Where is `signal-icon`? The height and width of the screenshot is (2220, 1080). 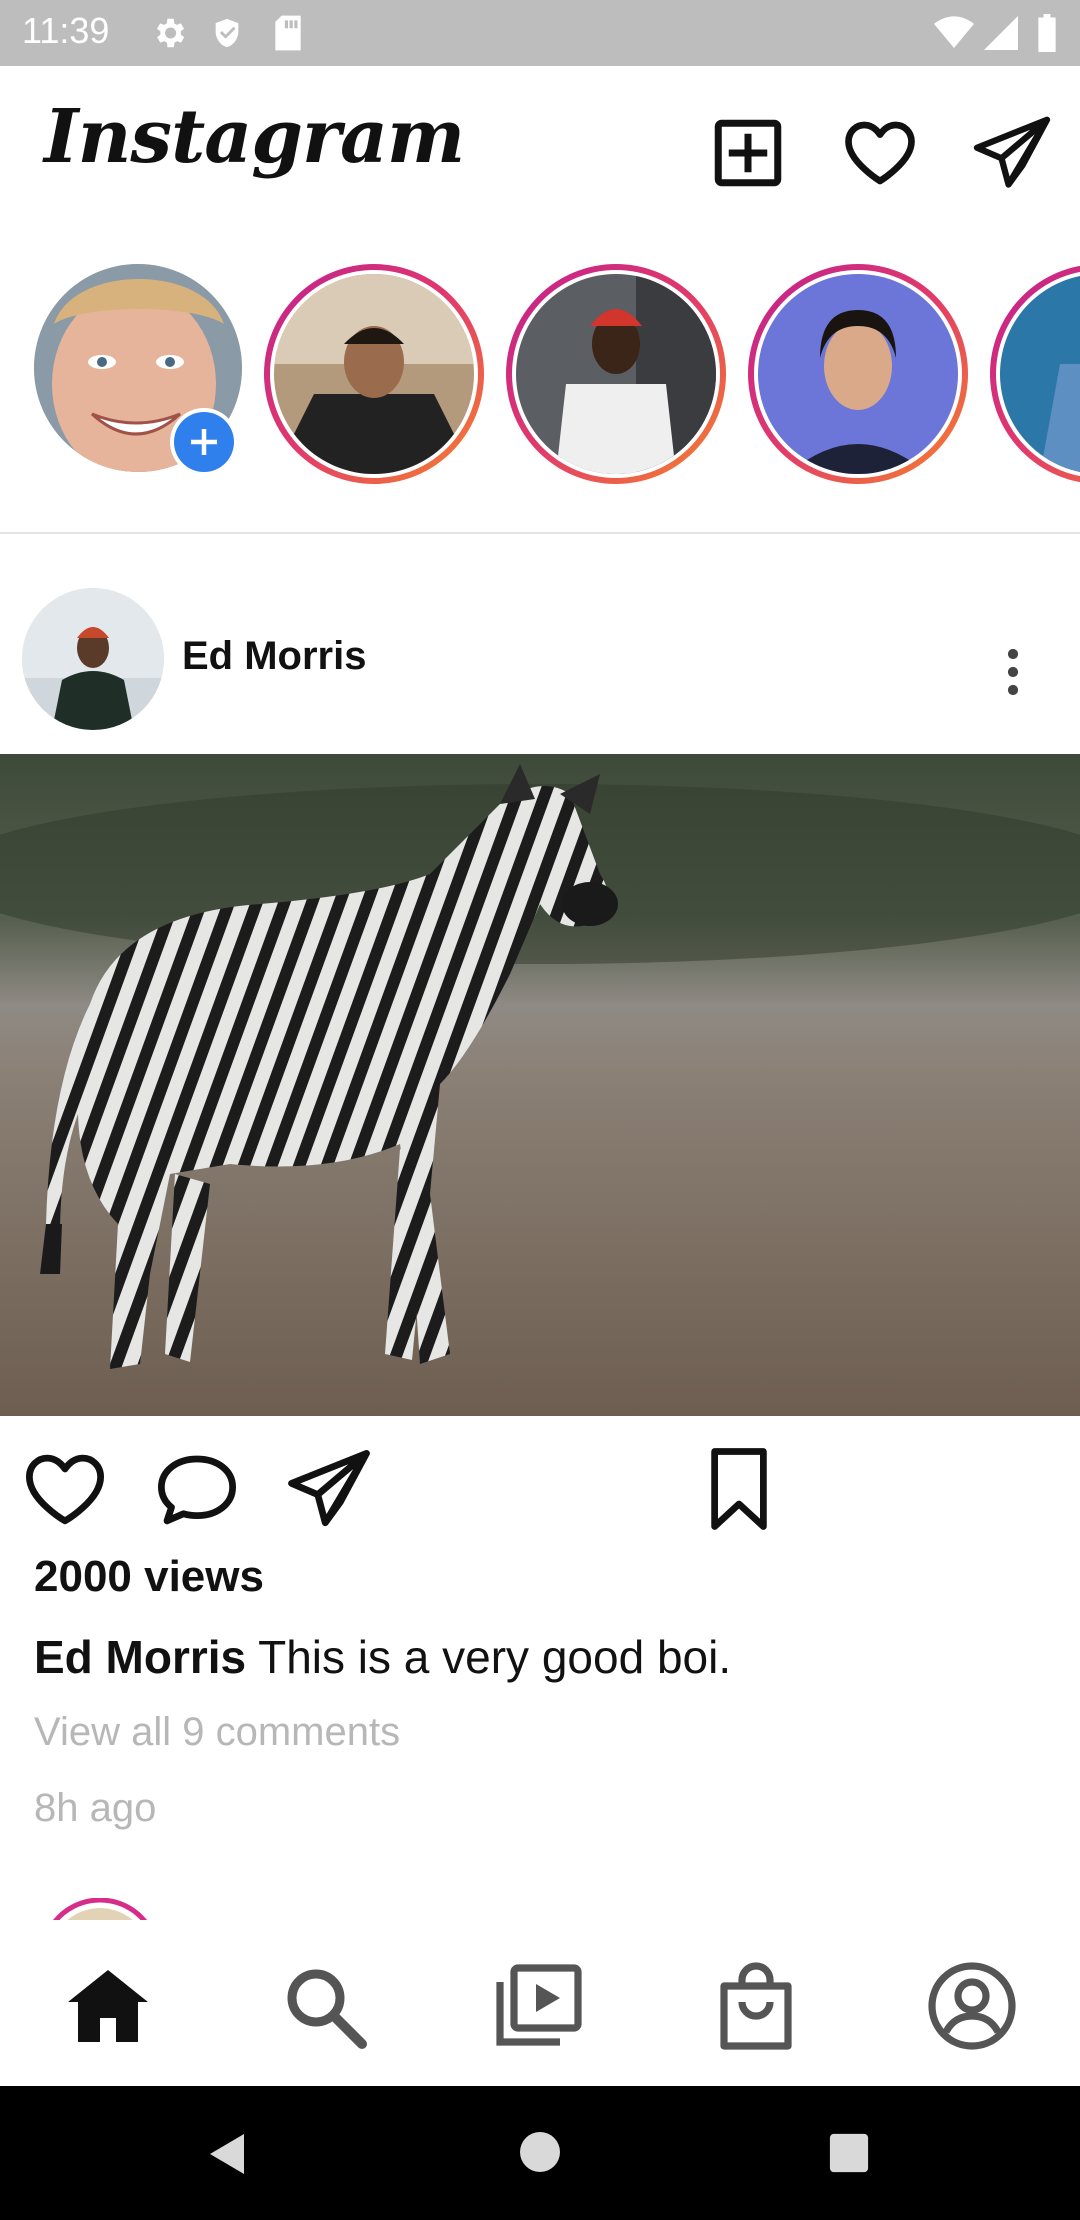 signal-icon is located at coordinates (1001, 33).